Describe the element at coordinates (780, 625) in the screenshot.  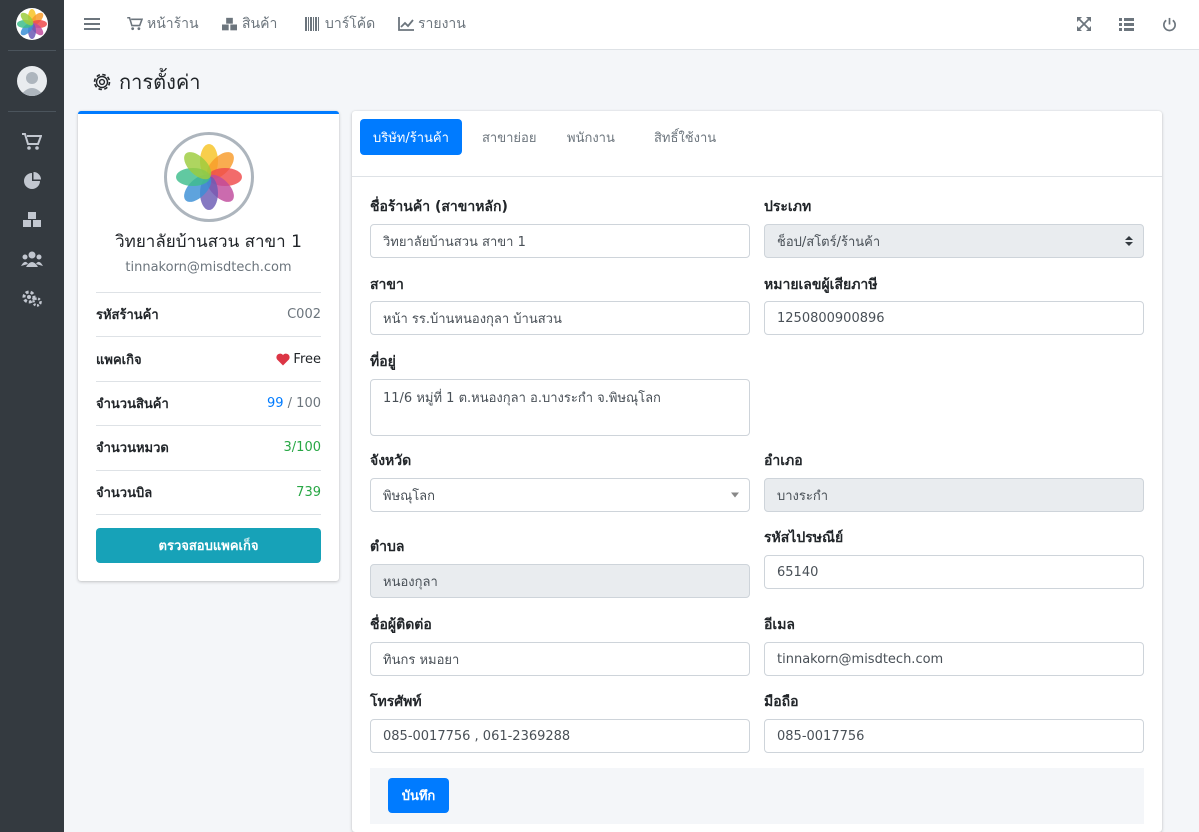
I see `email-label: อีเมล` at that location.